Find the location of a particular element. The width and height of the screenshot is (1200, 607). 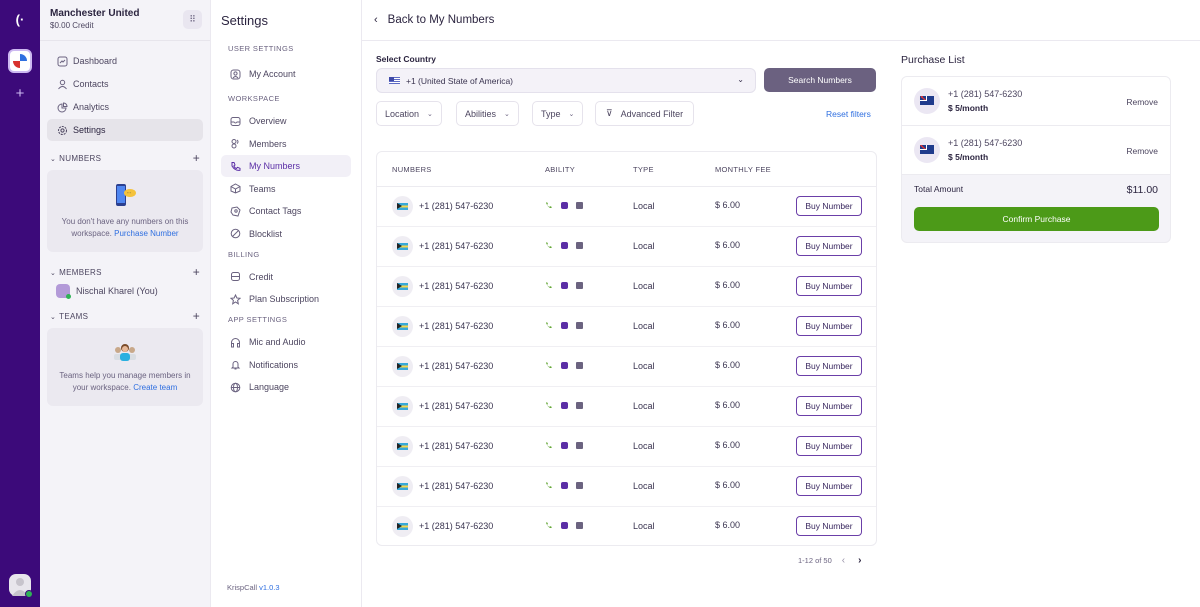

purchase-list-title: Purchase List is located at coordinates (933, 60).